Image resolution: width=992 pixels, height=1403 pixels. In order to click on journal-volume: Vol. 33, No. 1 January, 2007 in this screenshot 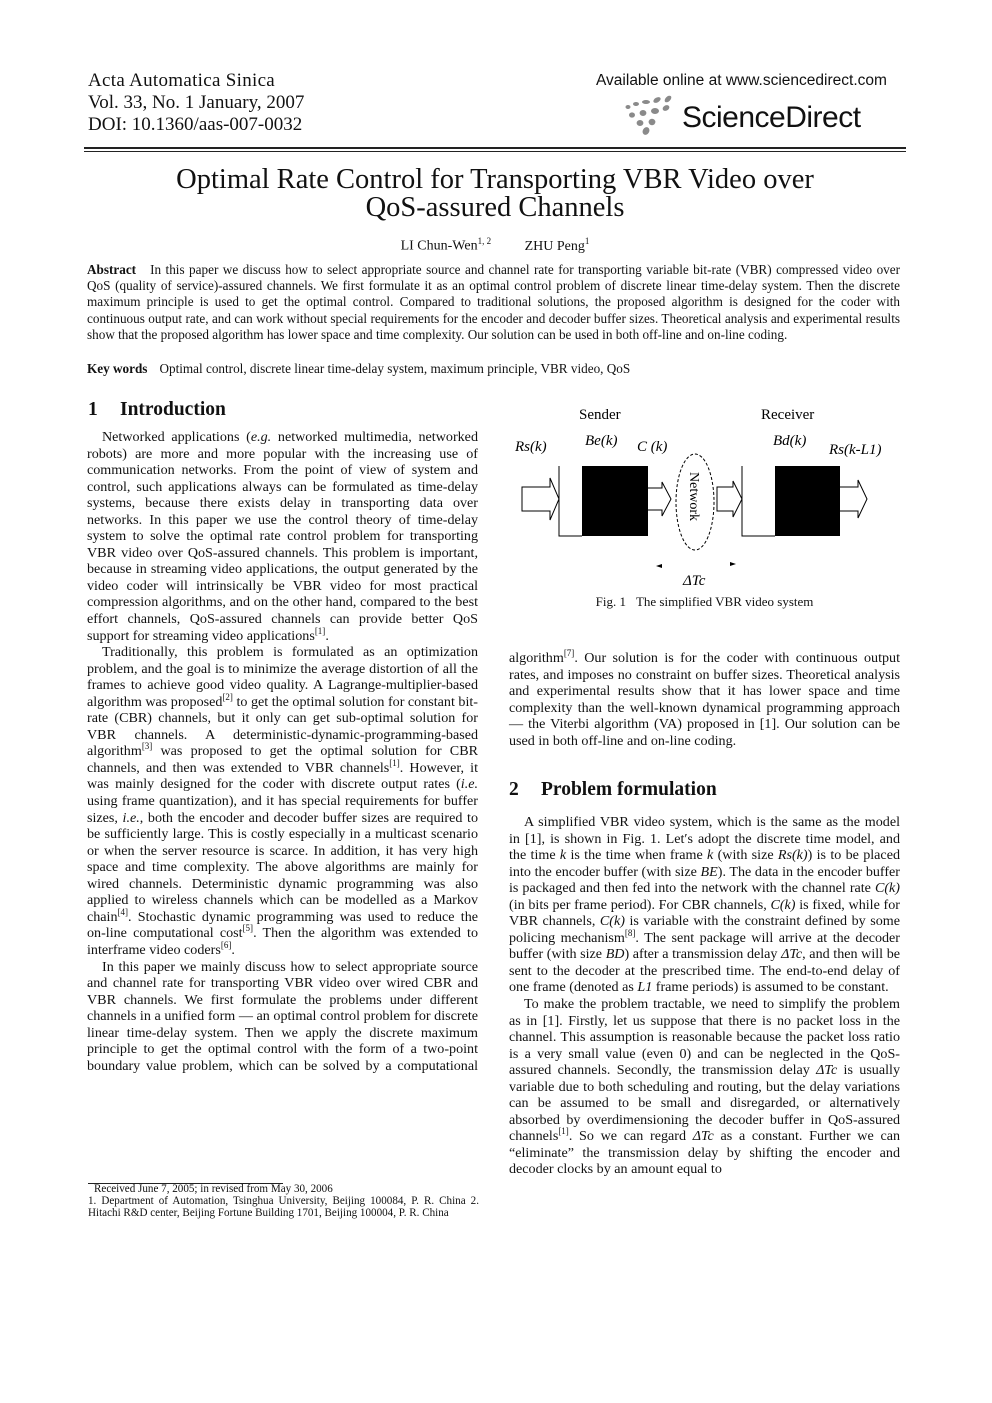, I will do `click(196, 102)`.